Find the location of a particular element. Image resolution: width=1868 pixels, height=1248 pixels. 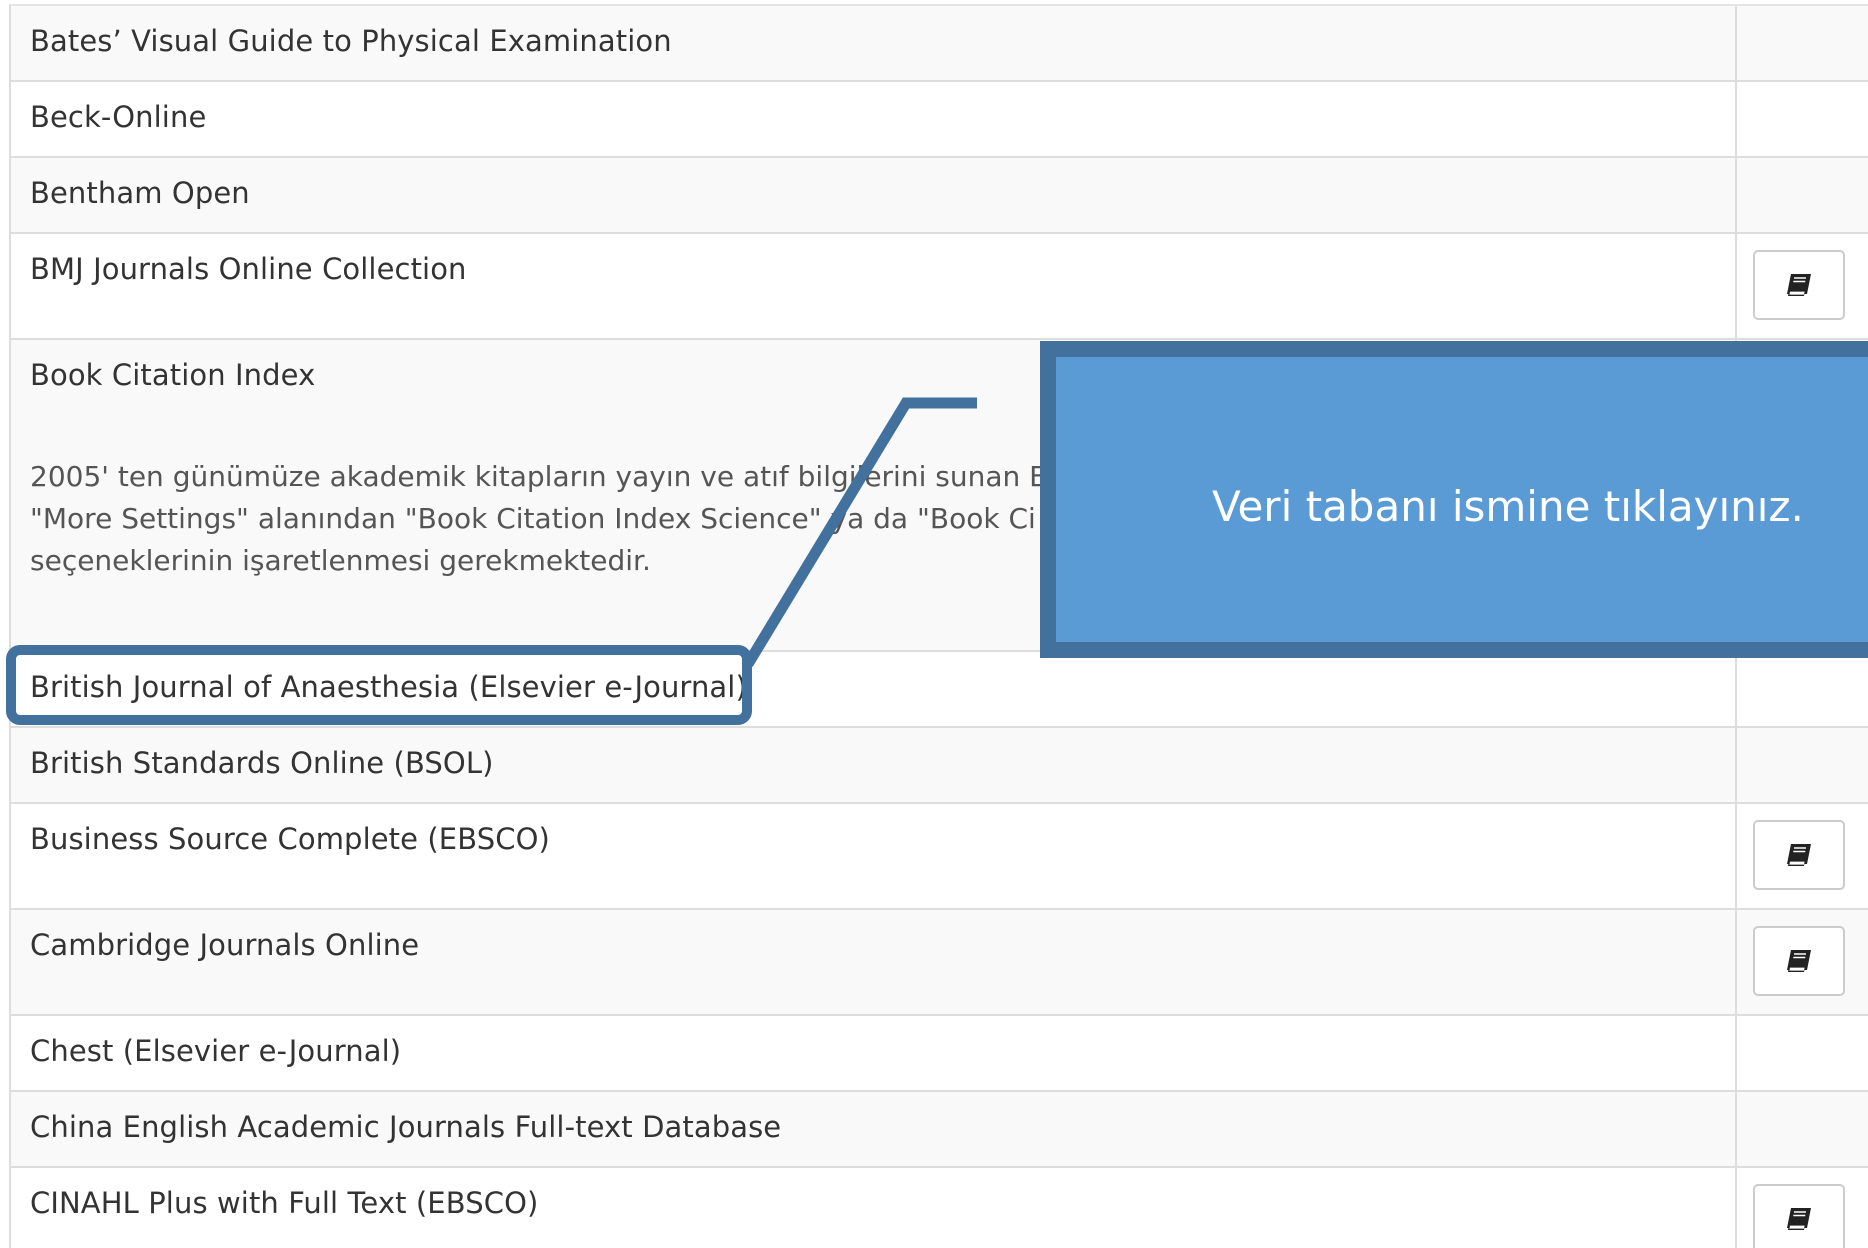

database-name-cell: British Standards Online (BSOL) is located at coordinates (874, 765).